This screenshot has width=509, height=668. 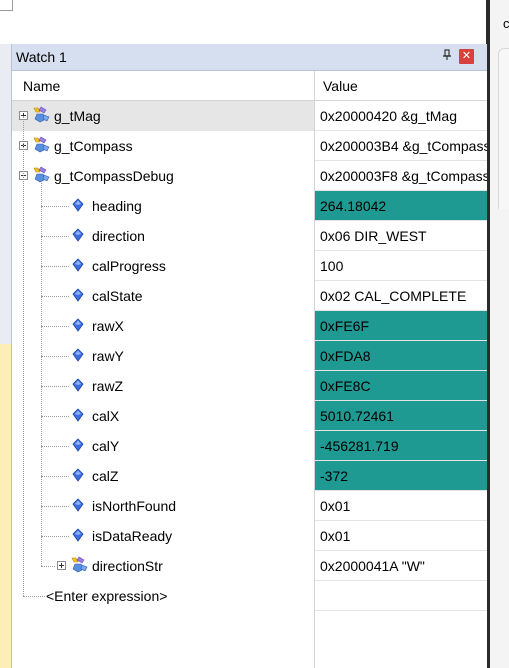 What do you see at coordinates (6, 356) in the screenshot?
I see `left-gutter` at bounding box center [6, 356].